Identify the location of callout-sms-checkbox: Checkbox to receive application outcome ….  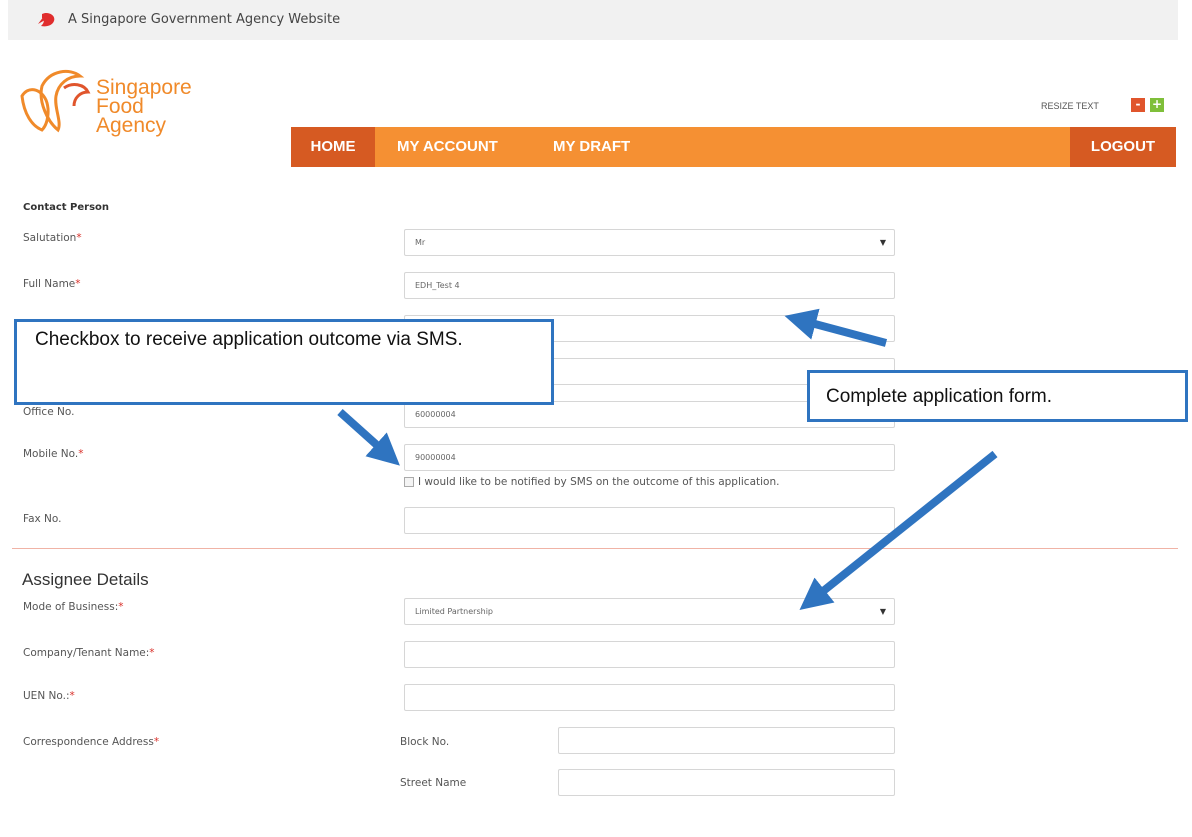
(284, 362).